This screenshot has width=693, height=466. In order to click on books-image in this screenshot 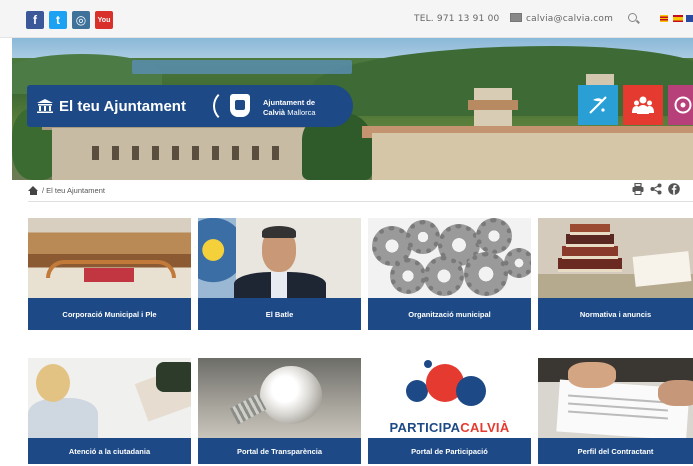, I will do `click(615, 258)`.